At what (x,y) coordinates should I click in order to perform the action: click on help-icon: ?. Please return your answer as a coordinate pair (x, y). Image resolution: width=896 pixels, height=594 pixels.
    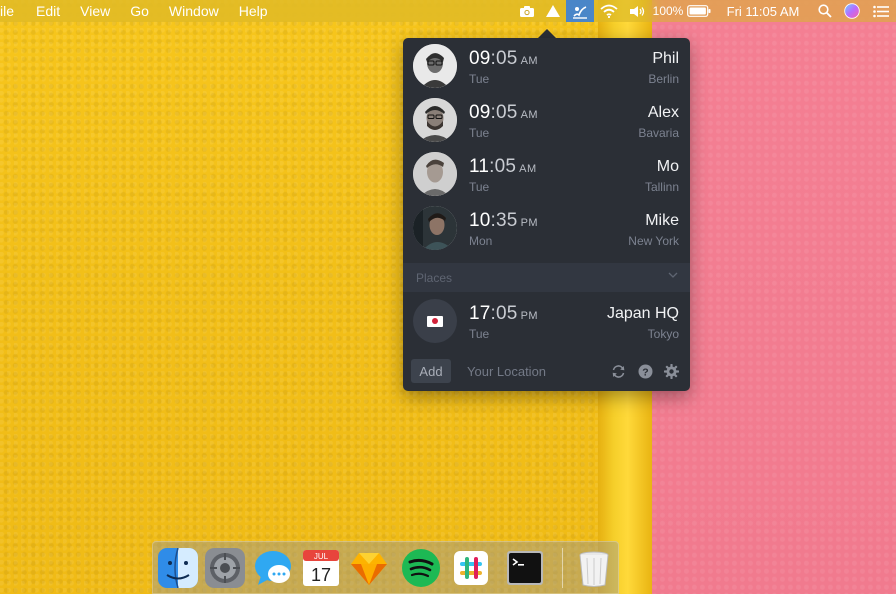
    Looking at the image, I should click on (645, 371).